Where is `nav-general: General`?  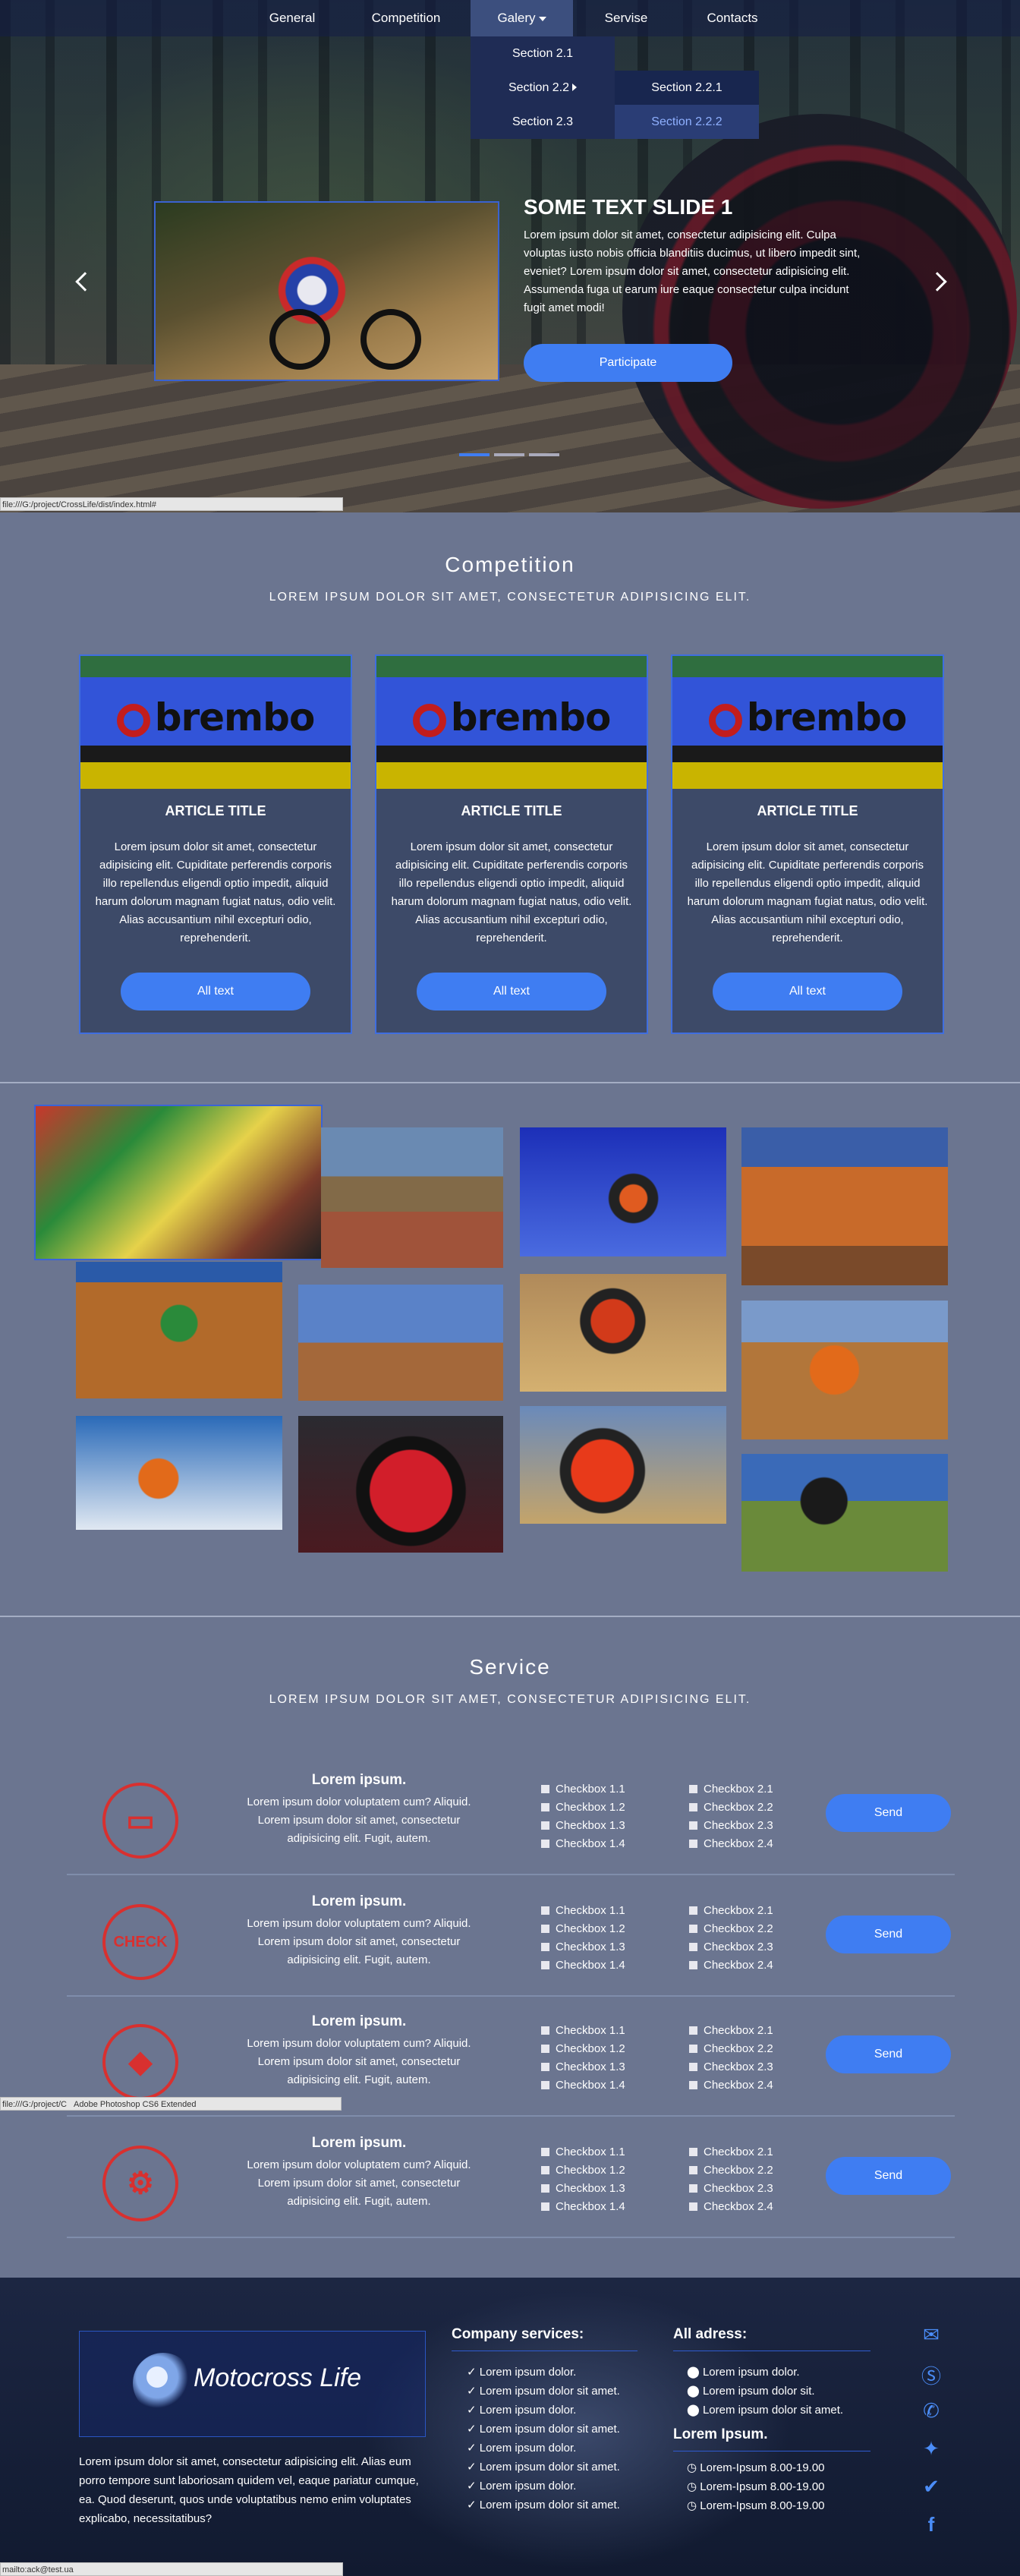
nav-general: General is located at coordinates (292, 18).